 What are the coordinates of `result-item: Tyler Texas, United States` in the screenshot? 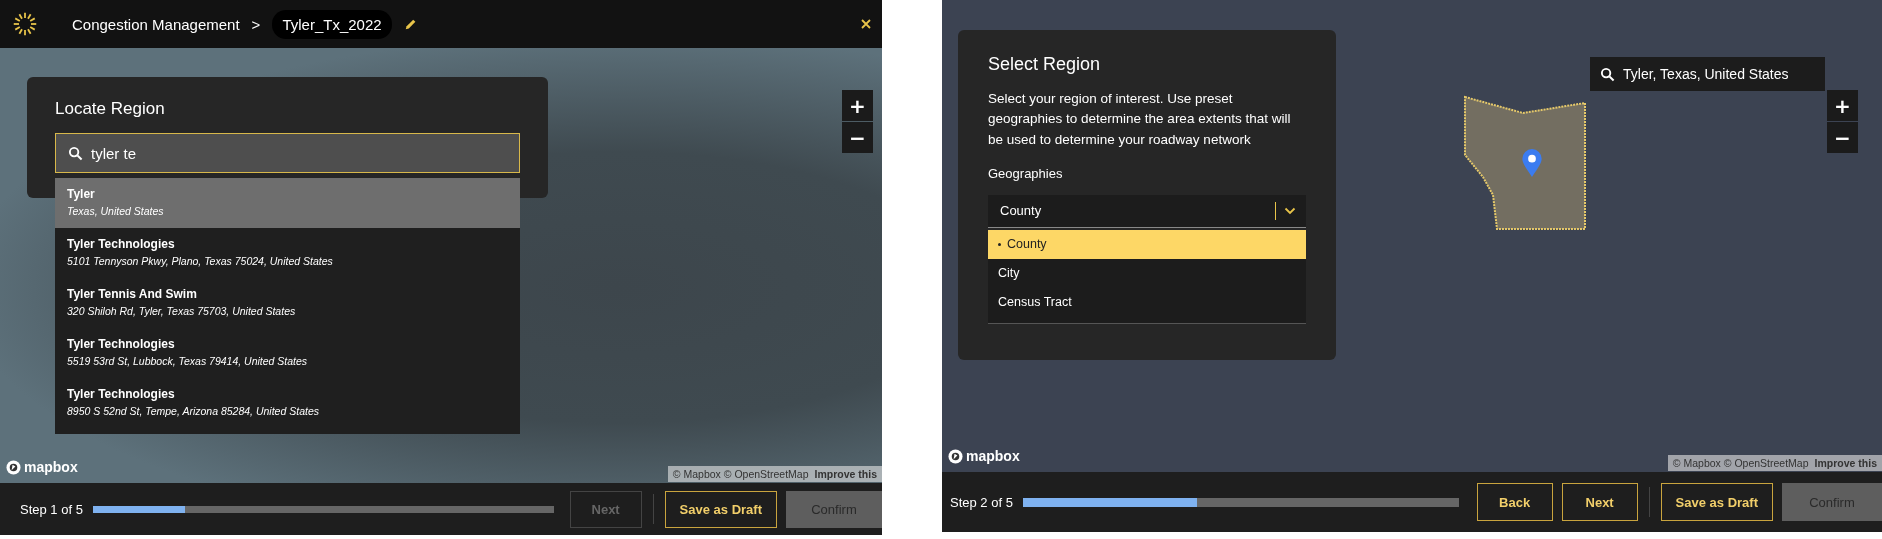 It's located at (287, 203).